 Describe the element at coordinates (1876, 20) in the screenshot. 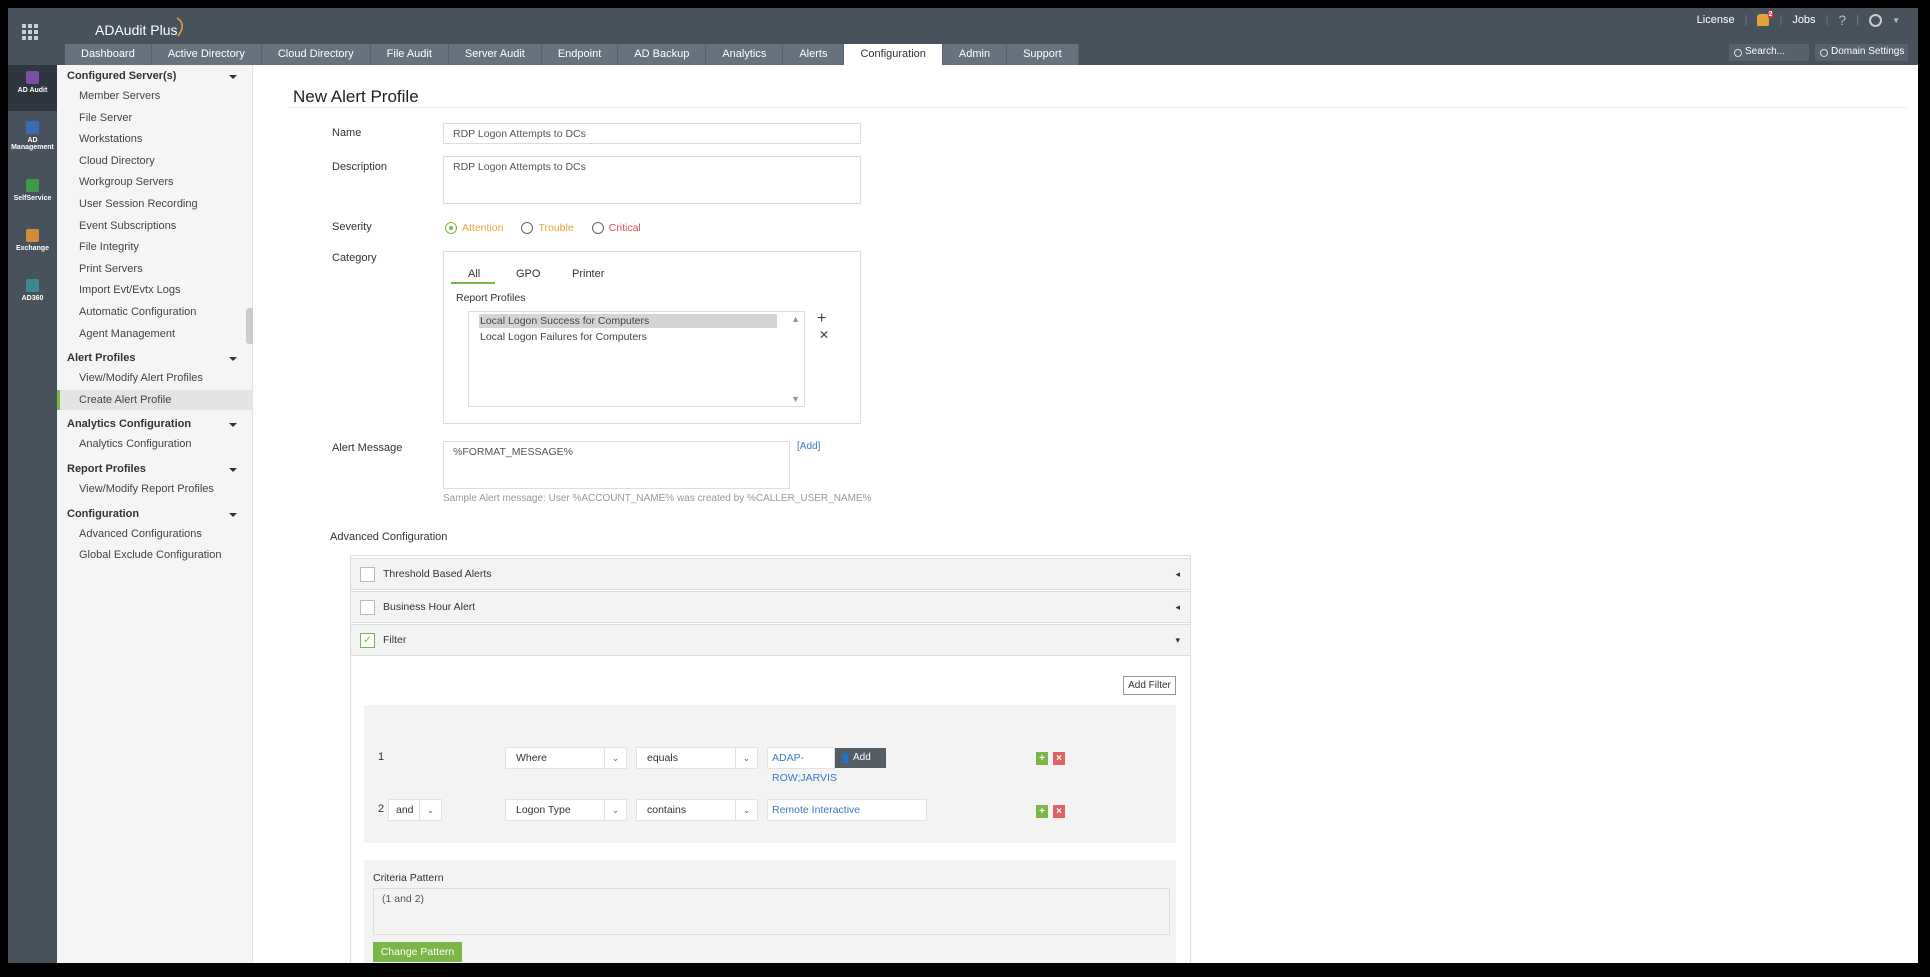

I see `user-avatar-icon` at that location.